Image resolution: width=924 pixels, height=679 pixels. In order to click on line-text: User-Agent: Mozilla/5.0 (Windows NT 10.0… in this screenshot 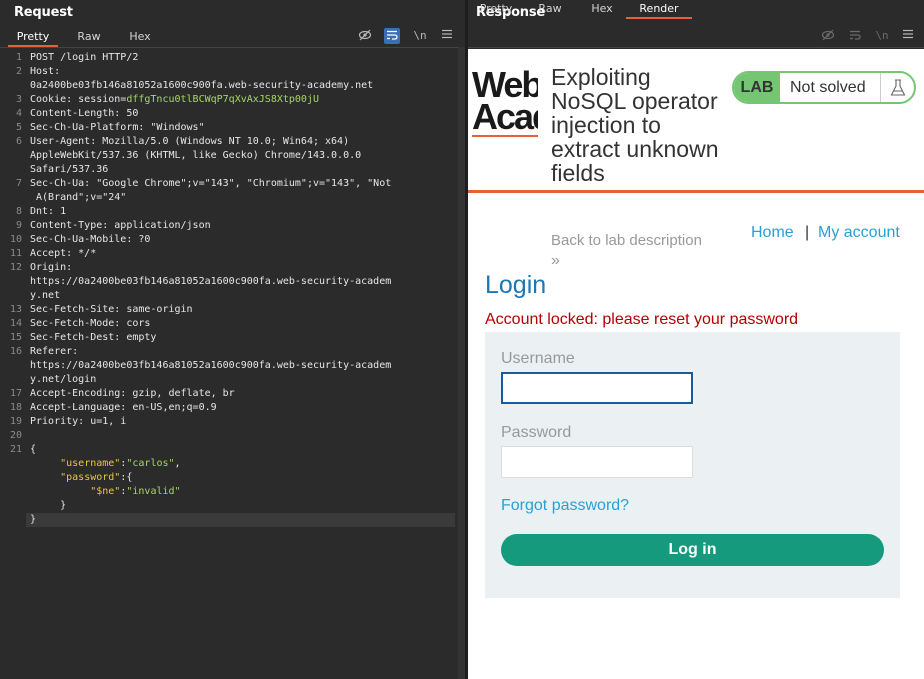, I will do `click(190, 141)`.